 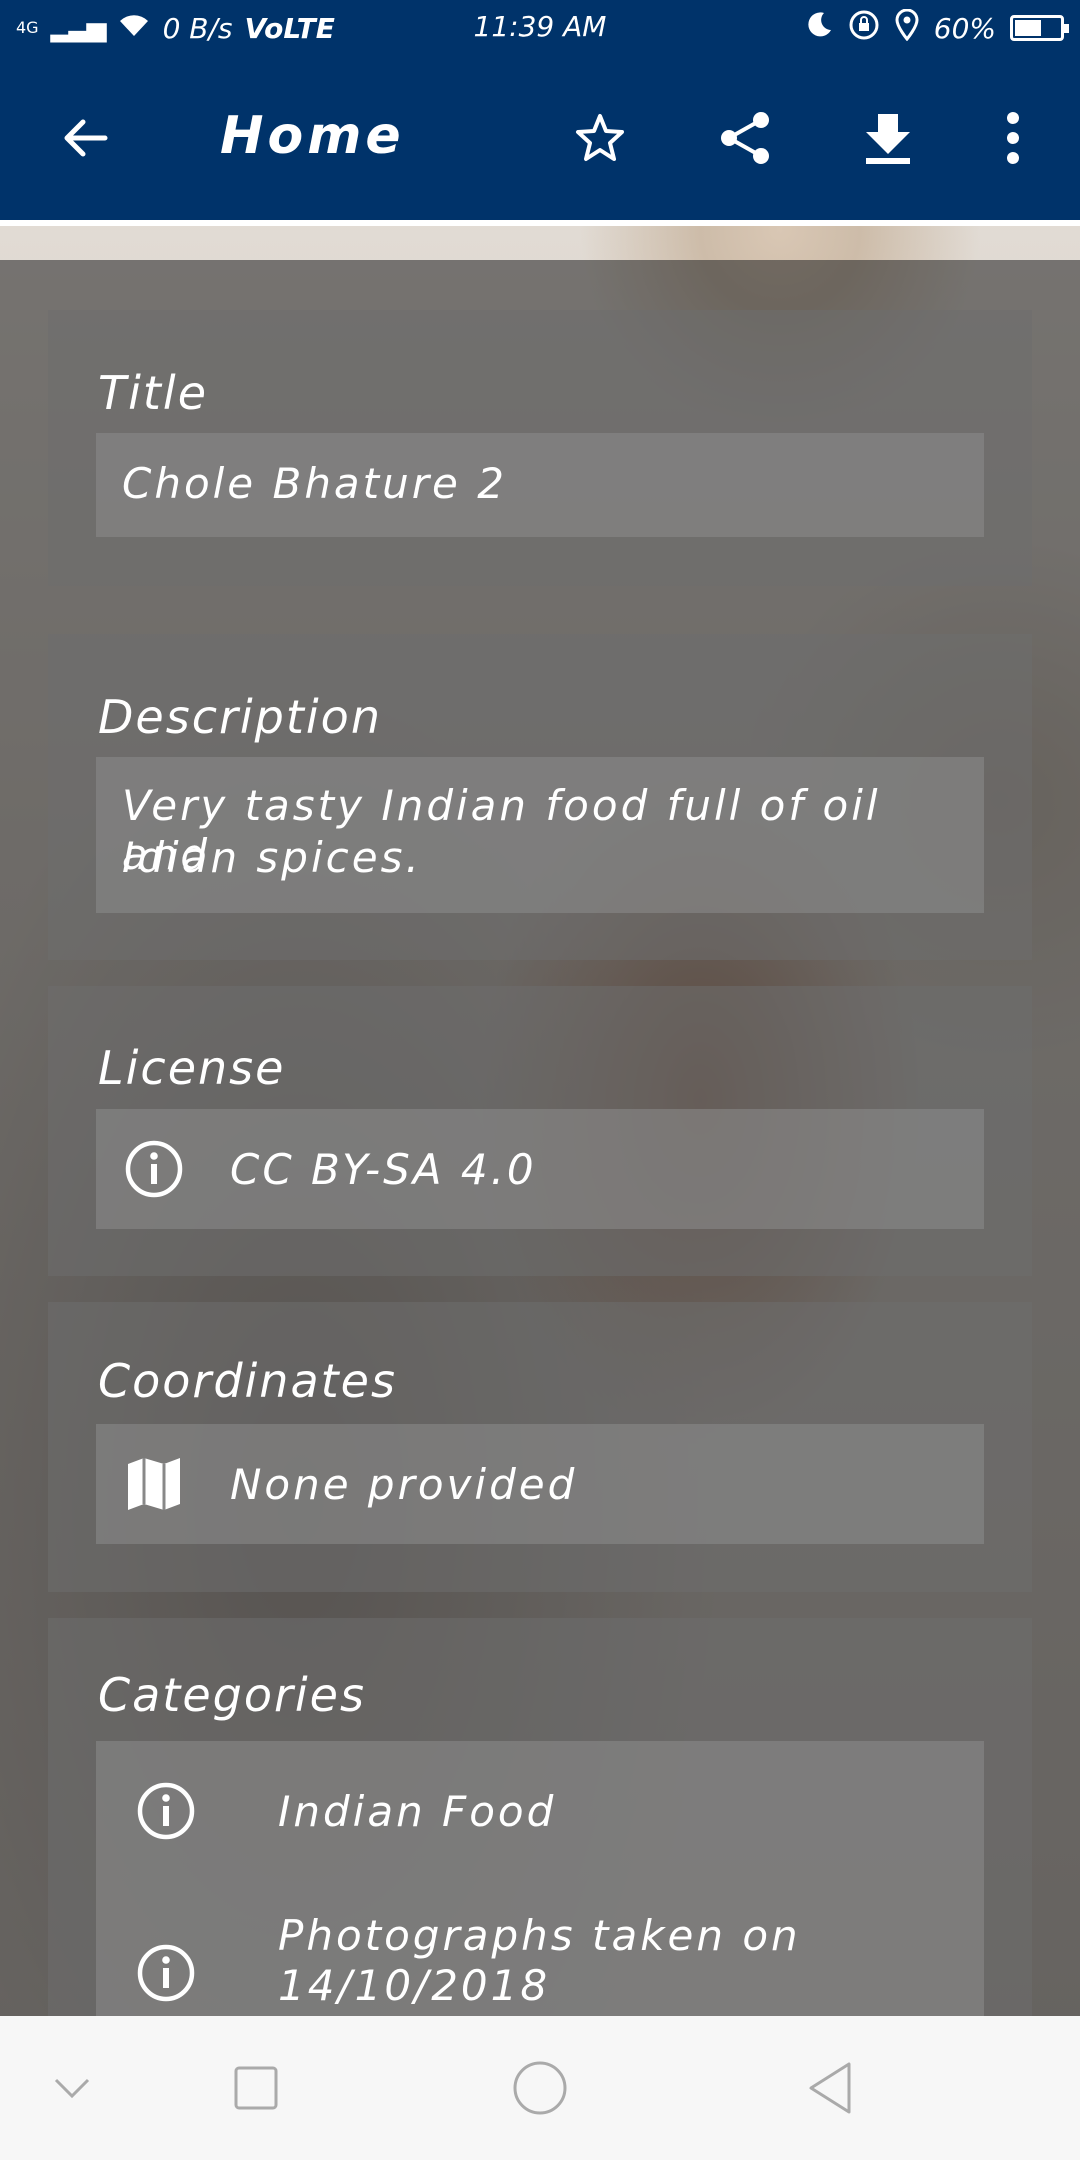 What do you see at coordinates (540, 485) in the screenshot?
I see `title-field: Chole Bhature 2` at bounding box center [540, 485].